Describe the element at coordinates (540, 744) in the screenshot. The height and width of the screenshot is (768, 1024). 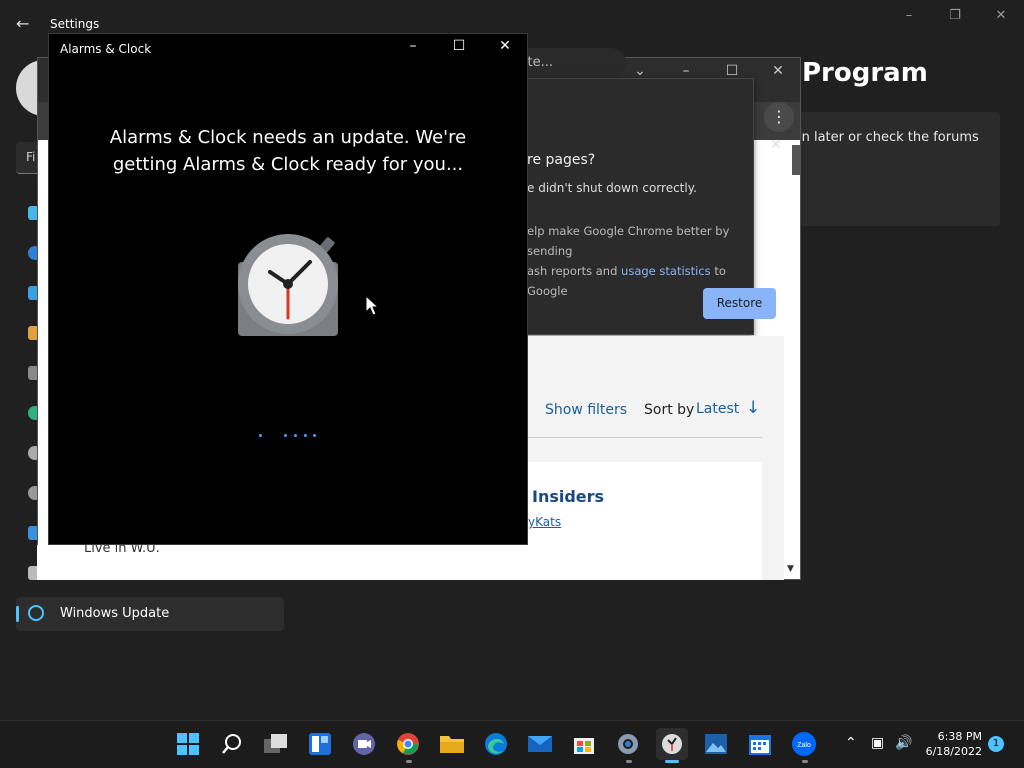
I see `mail-icon` at that location.